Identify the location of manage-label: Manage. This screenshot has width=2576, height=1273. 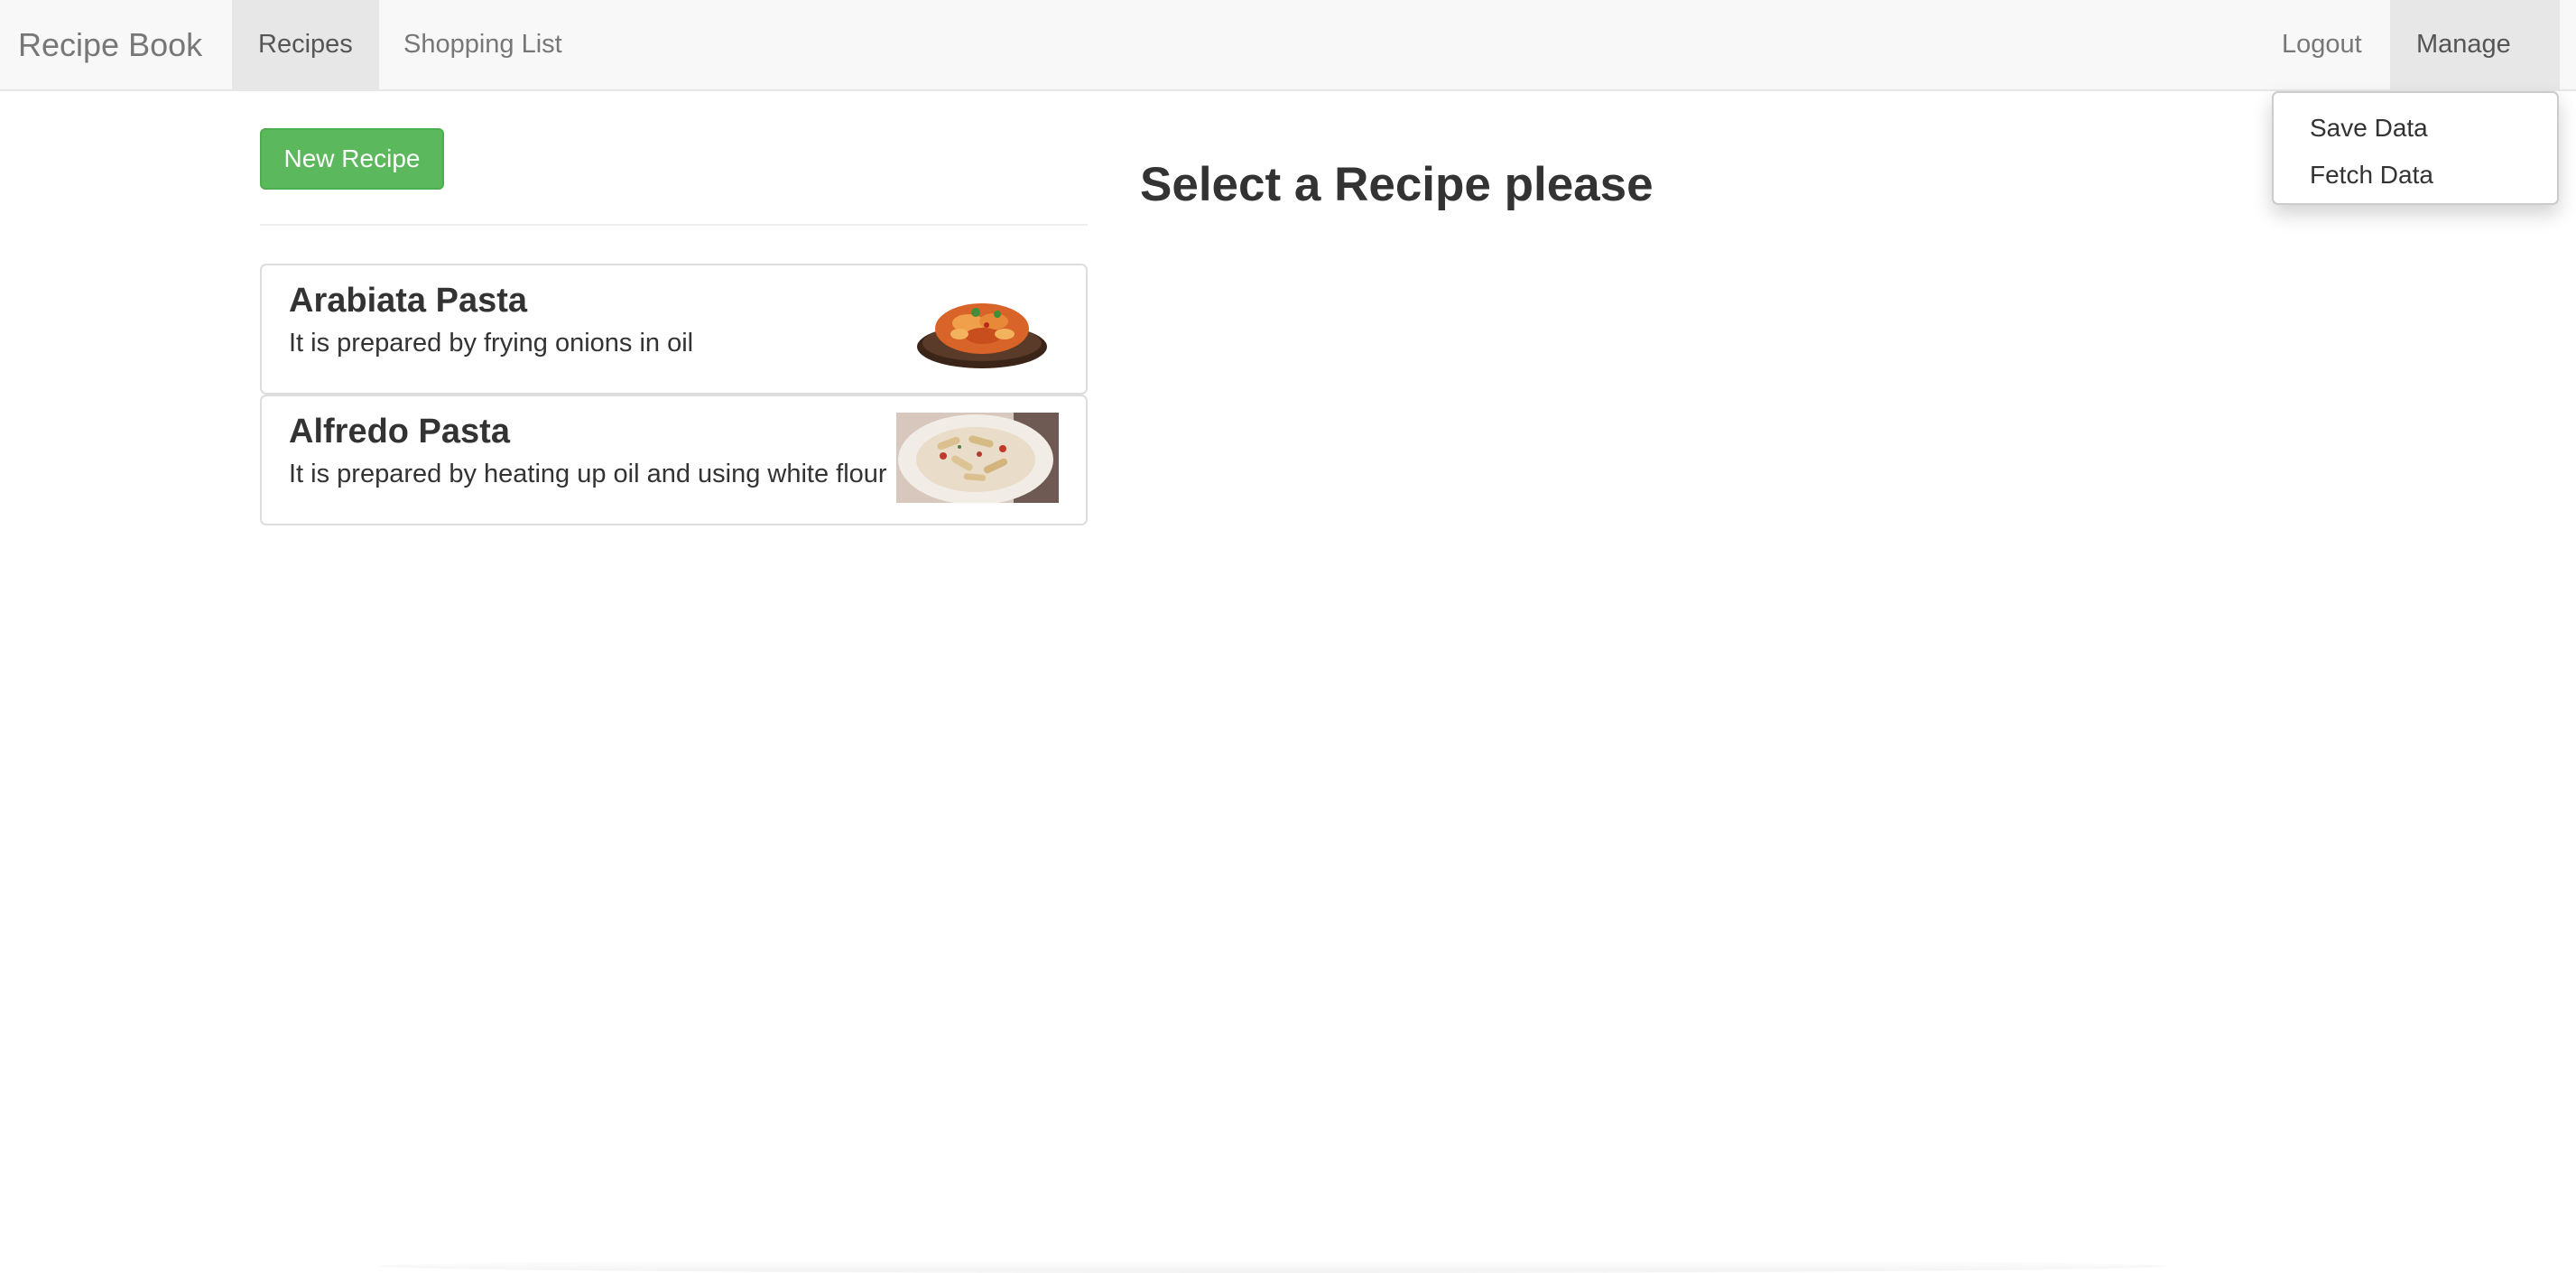
(2463, 44).